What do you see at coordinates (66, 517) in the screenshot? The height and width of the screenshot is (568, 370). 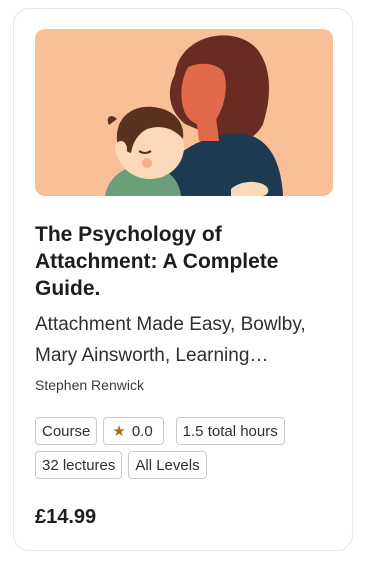 I see `course-price: £14.99` at bounding box center [66, 517].